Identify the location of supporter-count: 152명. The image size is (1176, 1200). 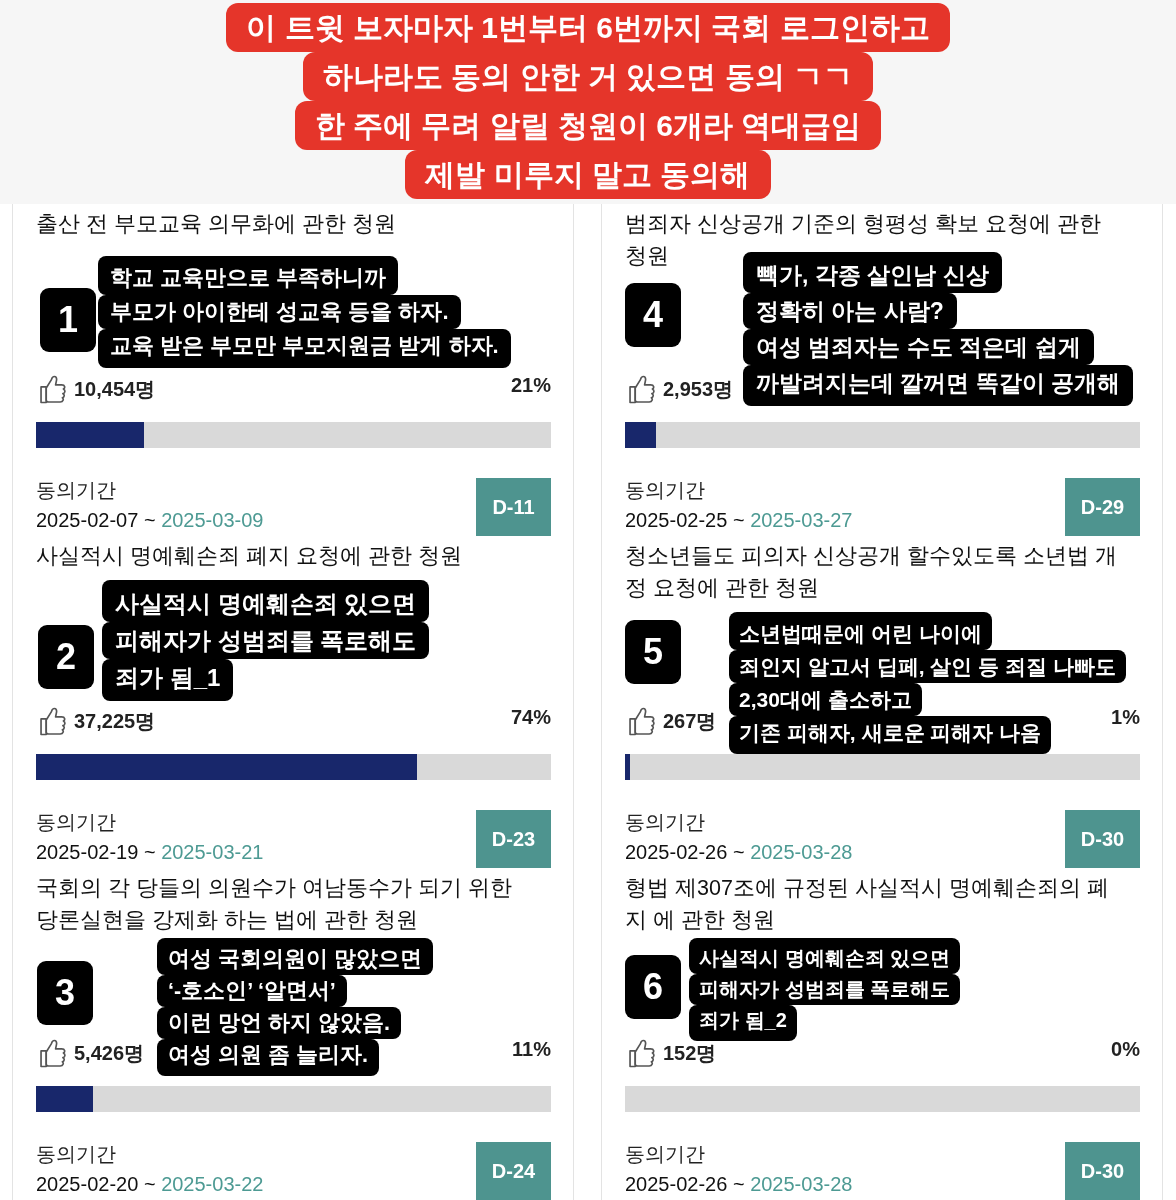
(690, 1053).